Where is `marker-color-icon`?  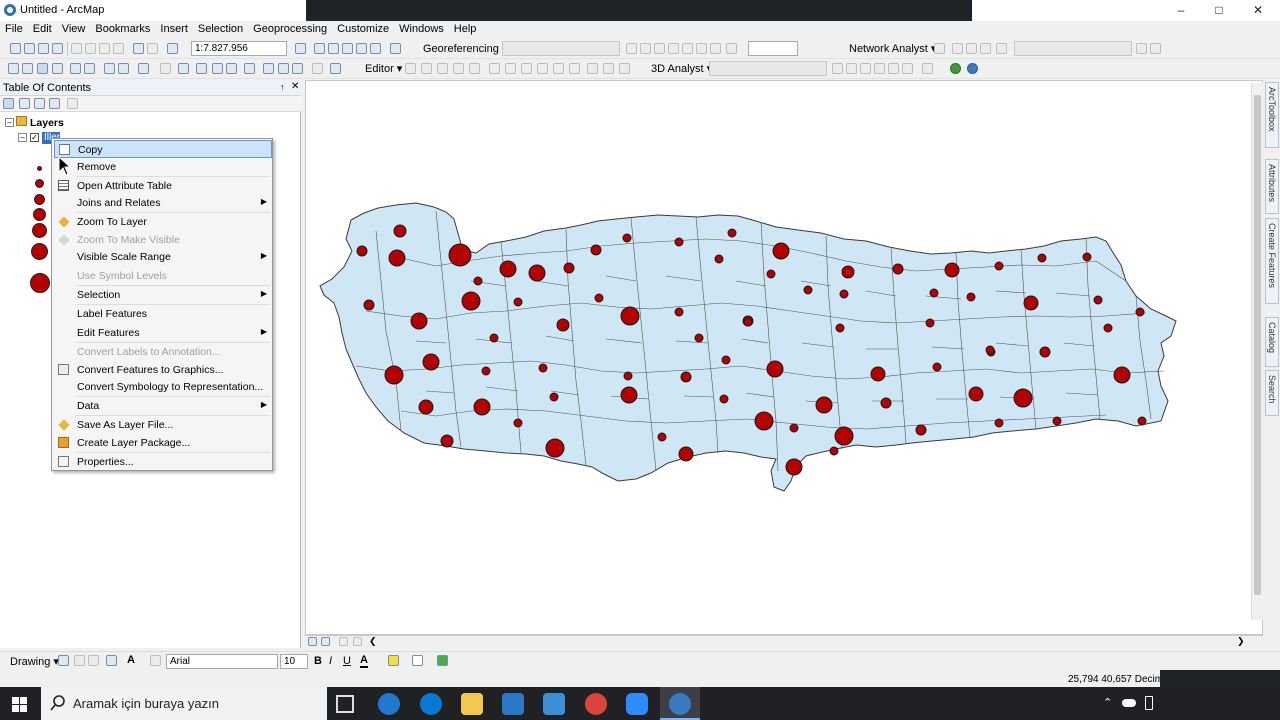 marker-color-icon is located at coordinates (442, 660).